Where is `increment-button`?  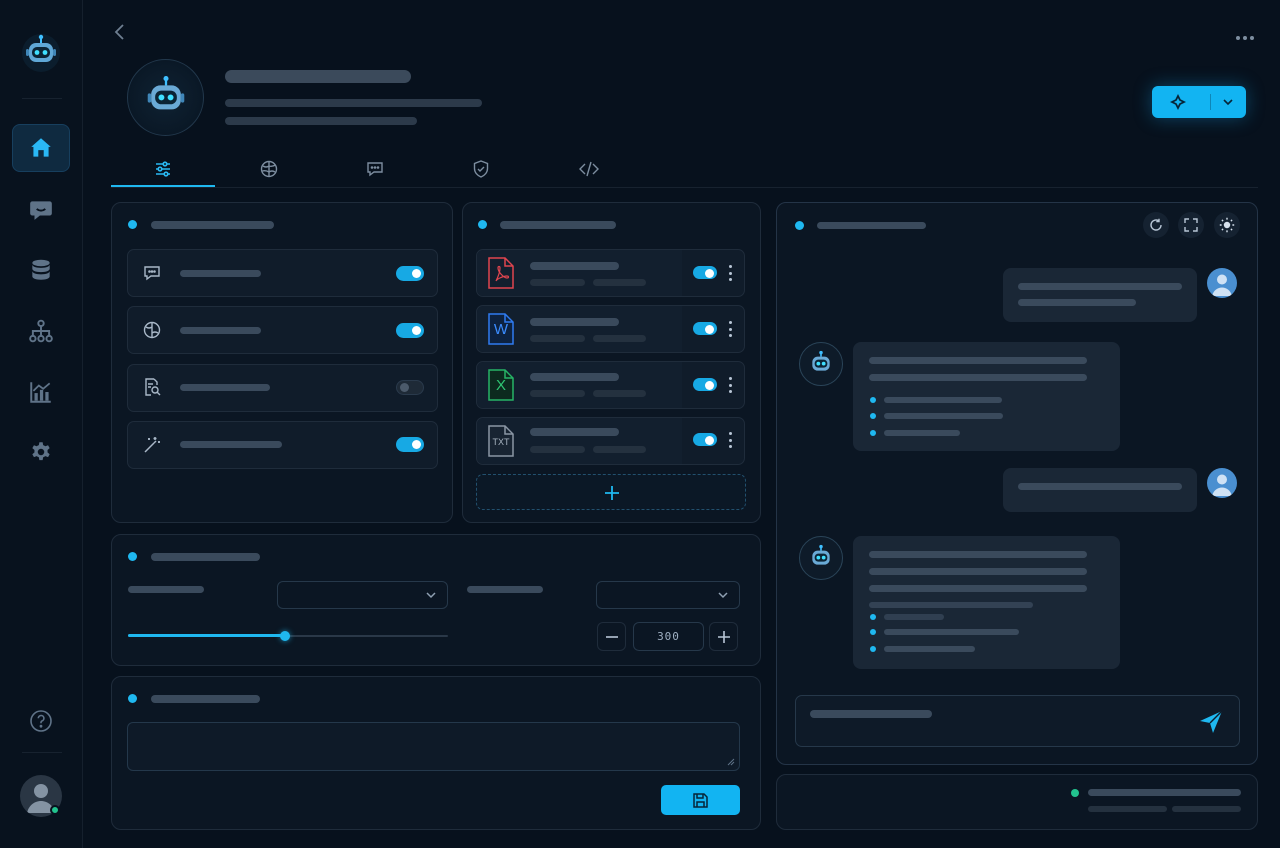
increment-button is located at coordinates (723, 636).